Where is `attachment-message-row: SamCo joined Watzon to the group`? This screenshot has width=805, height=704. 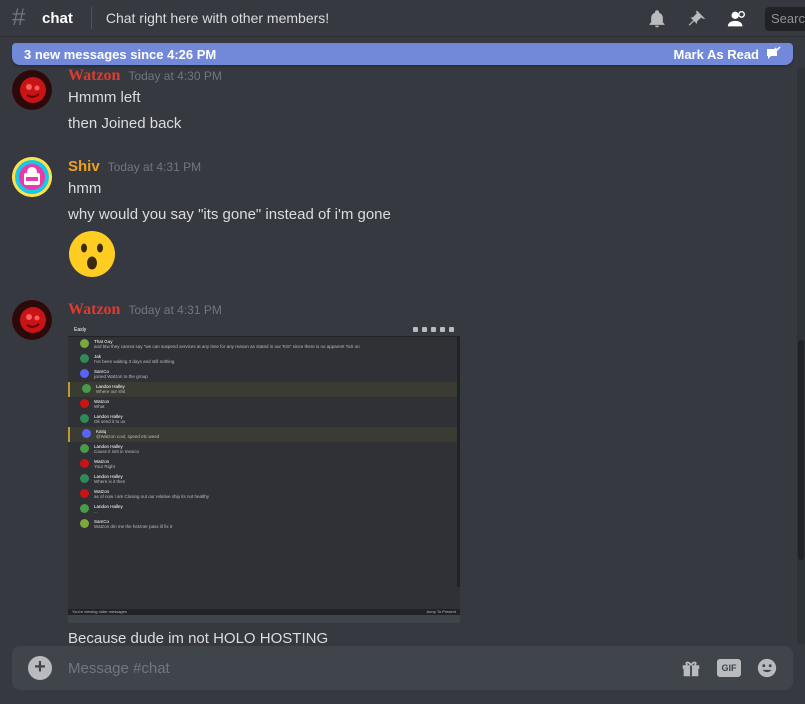 attachment-message-row: SamCo joined Watzon to the group is located at coordinates (264, 374).